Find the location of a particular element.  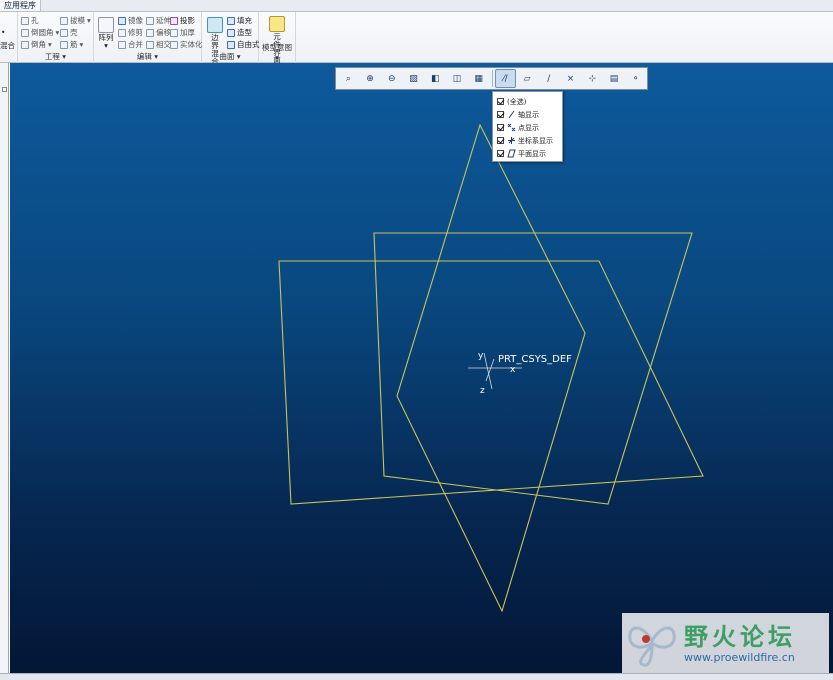

csys-display-button: ⊹ is located at coordinates (592, 78).